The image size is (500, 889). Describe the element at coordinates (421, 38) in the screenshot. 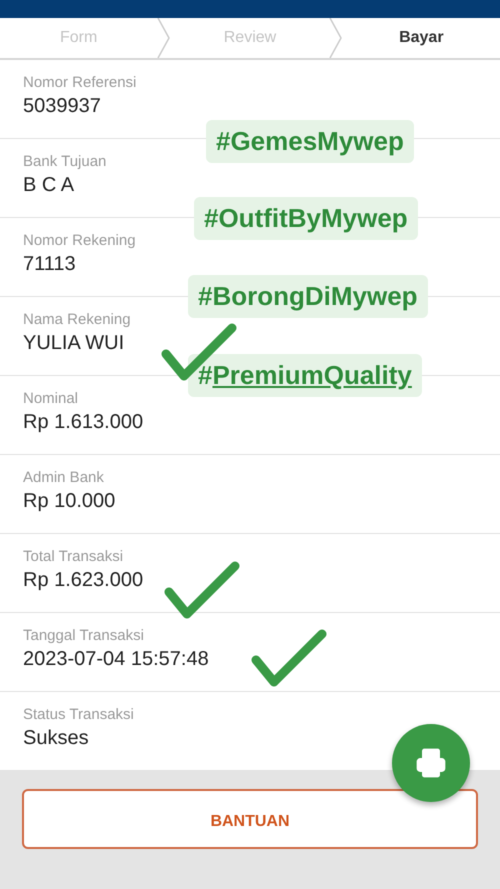

I see `step-tab: Bayar` at that location.